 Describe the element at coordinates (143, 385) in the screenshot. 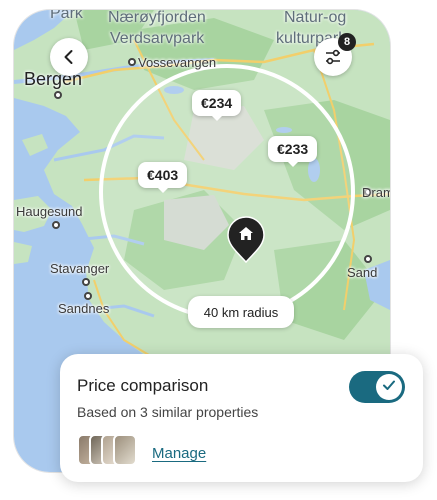

I see `card-title: Price comparison` at that location.